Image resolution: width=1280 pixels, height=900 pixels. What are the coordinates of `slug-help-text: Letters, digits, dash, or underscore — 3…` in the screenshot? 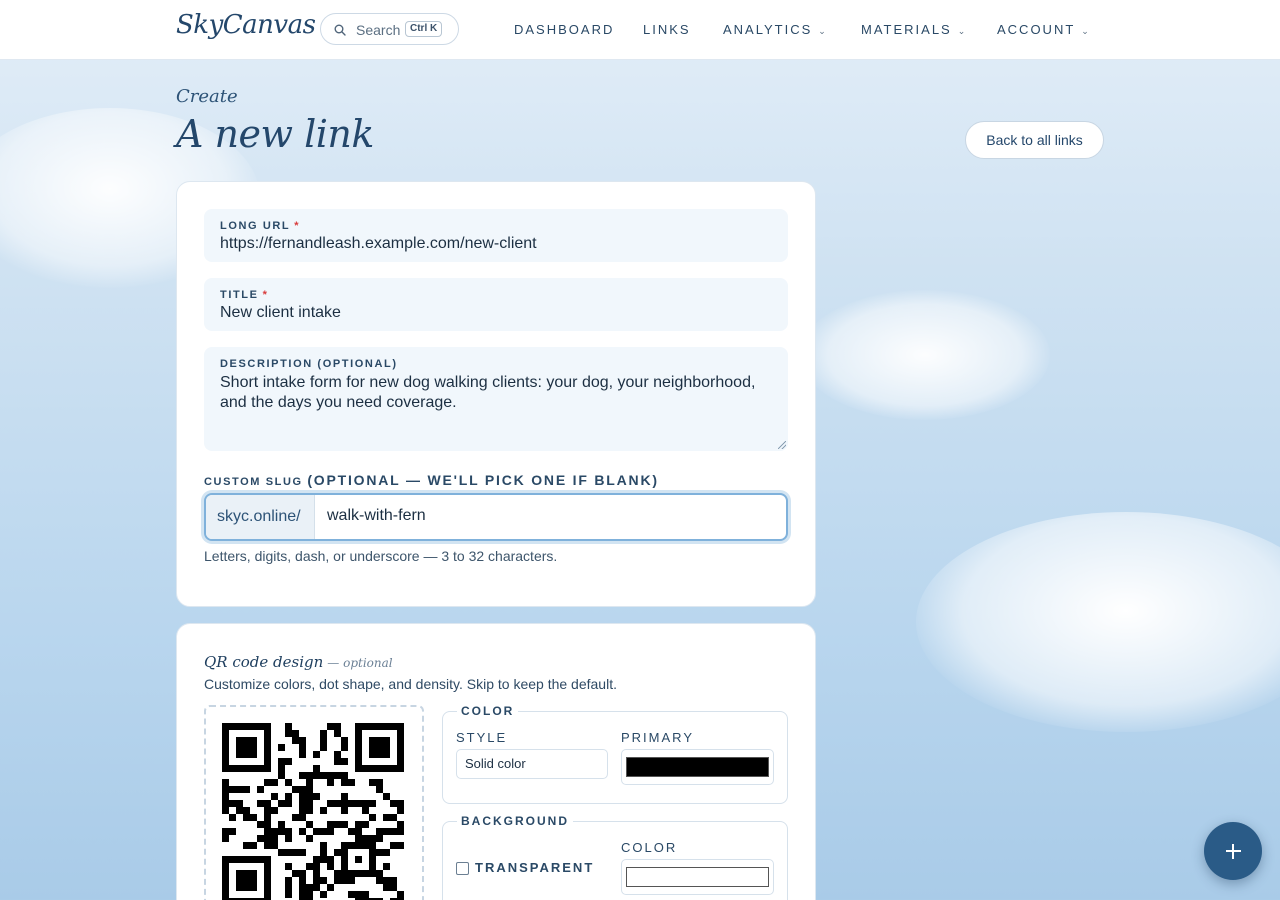 It's located at (381, 556).